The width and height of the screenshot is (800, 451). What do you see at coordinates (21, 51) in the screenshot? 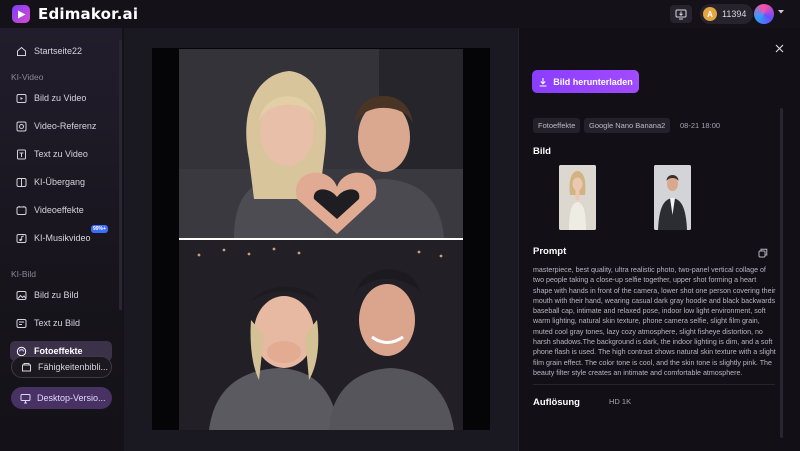
I see `home-icon` at bounding box center [21, 51].